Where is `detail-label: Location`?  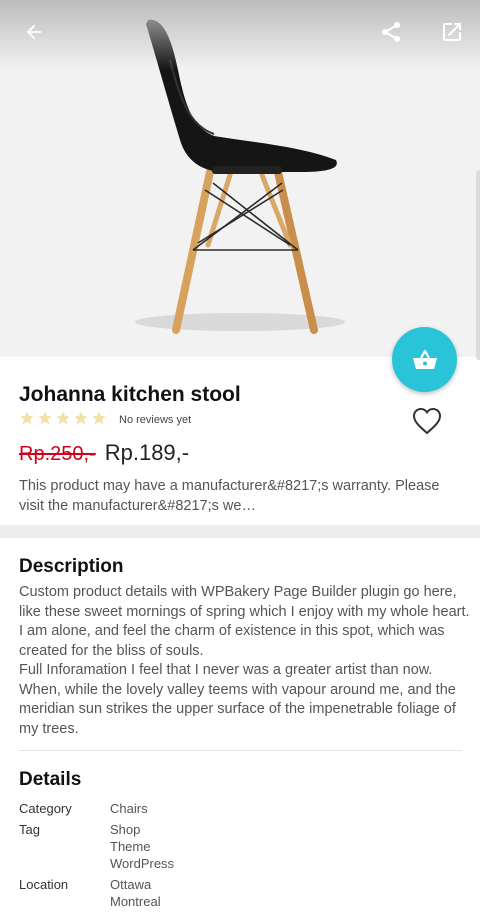
detail-label: Location is located at coordinates (44, 884).